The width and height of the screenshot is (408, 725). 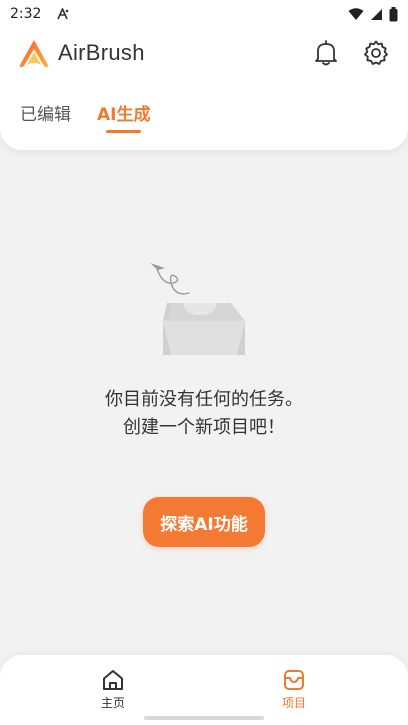 I want to click on nav-item-projects: 项目, so click(x=294, y=690).